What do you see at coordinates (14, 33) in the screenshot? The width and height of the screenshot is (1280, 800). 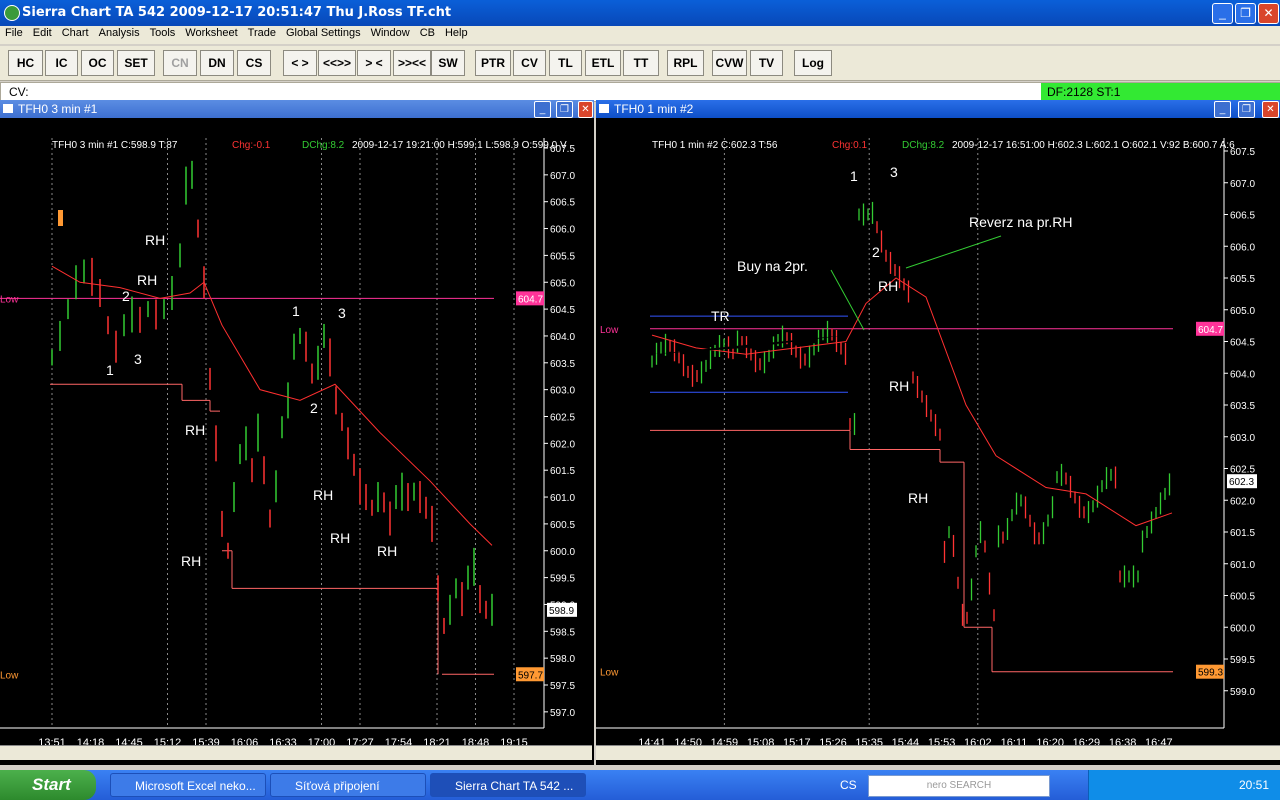 I see `menu-file: File` at bounding box center [14, 33].